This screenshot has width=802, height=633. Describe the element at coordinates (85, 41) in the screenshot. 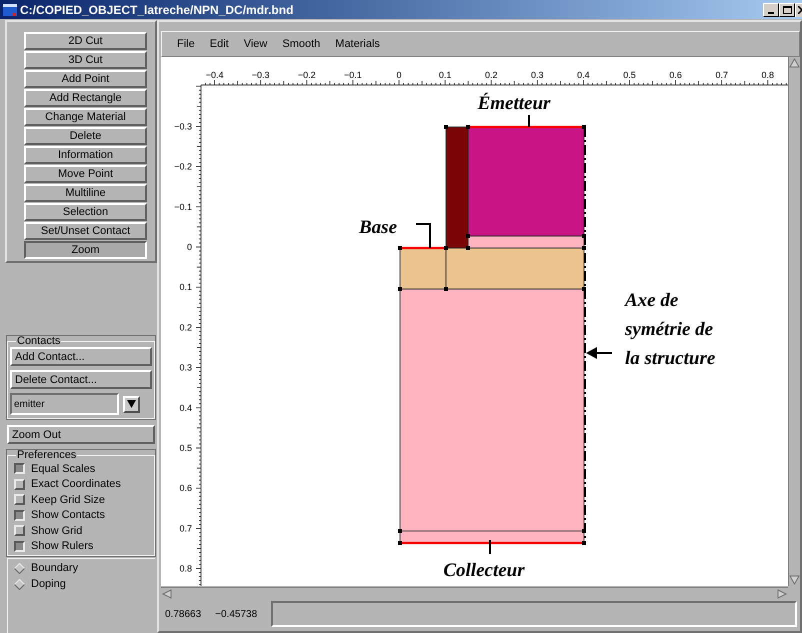

I see `tool-button: 2D Cut` at that location.